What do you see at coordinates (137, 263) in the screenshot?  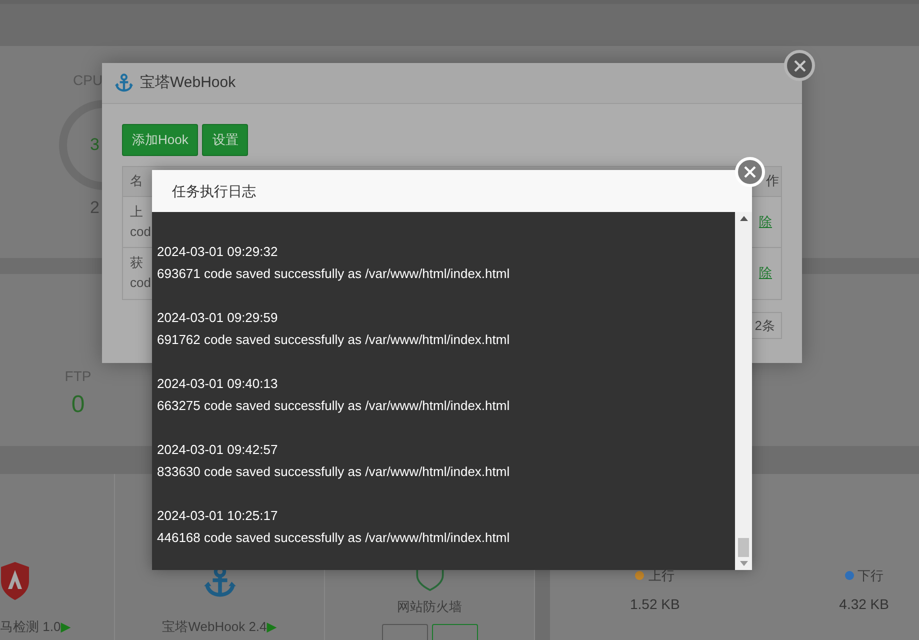 I see `table-cell-text: 获` at bounding box center [137, 263].